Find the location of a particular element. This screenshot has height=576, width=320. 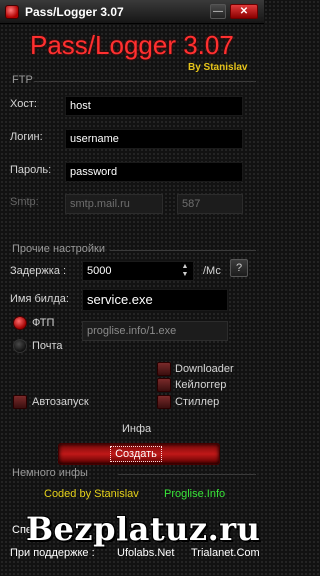

watermark-text: Bezplatuz.ru is located at coordinates (143, 529).